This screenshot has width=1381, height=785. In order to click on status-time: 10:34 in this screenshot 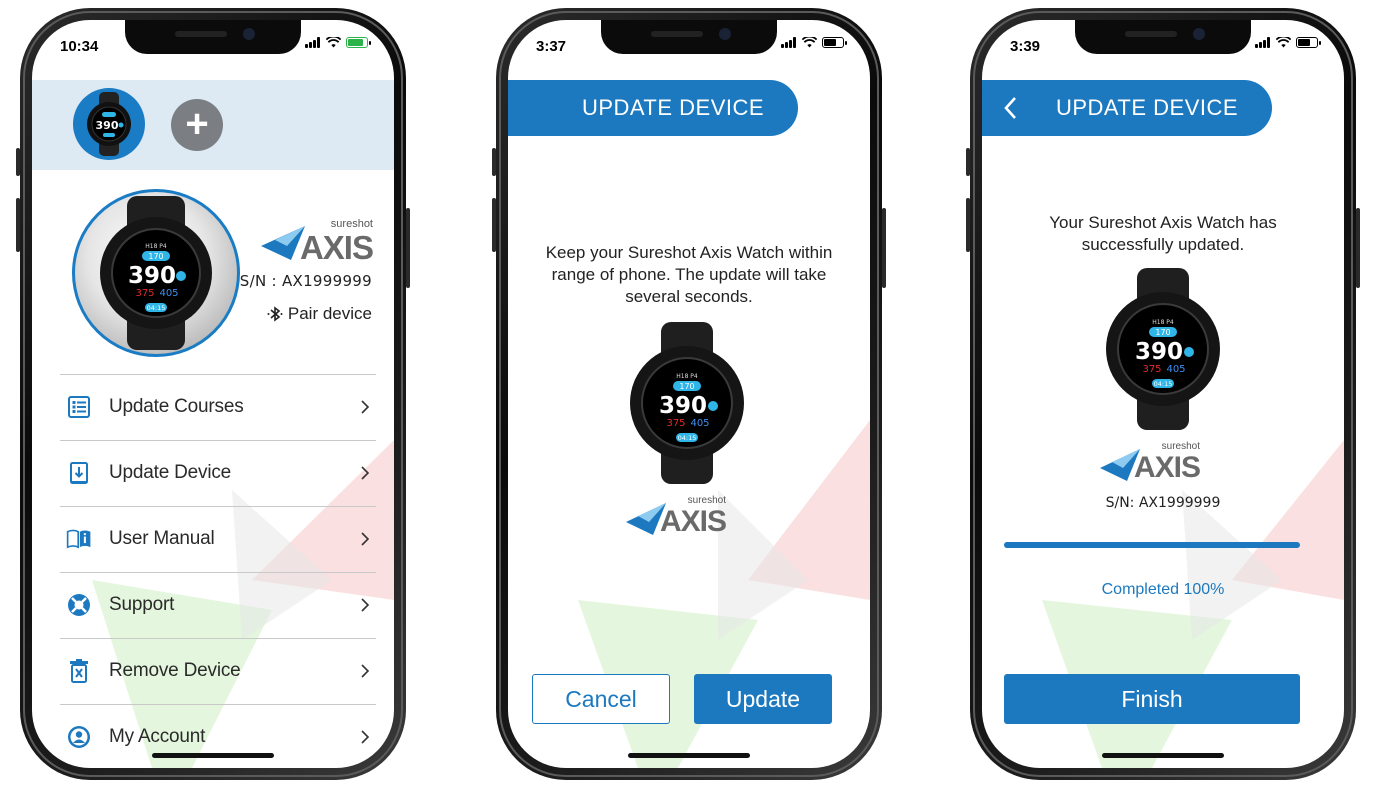, I will do `click(79, 46)`.